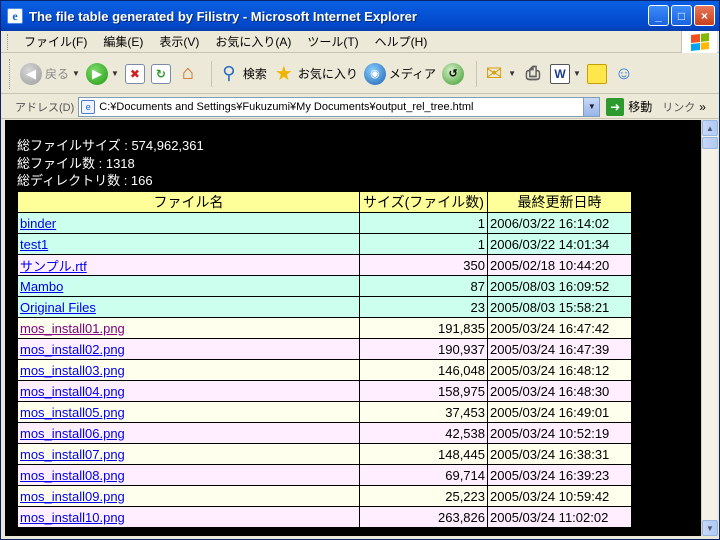 The image size is (720, 540). Describe the element at coordinates (38, 223) in the screenshot. I see `directory-link: binder` at that location.